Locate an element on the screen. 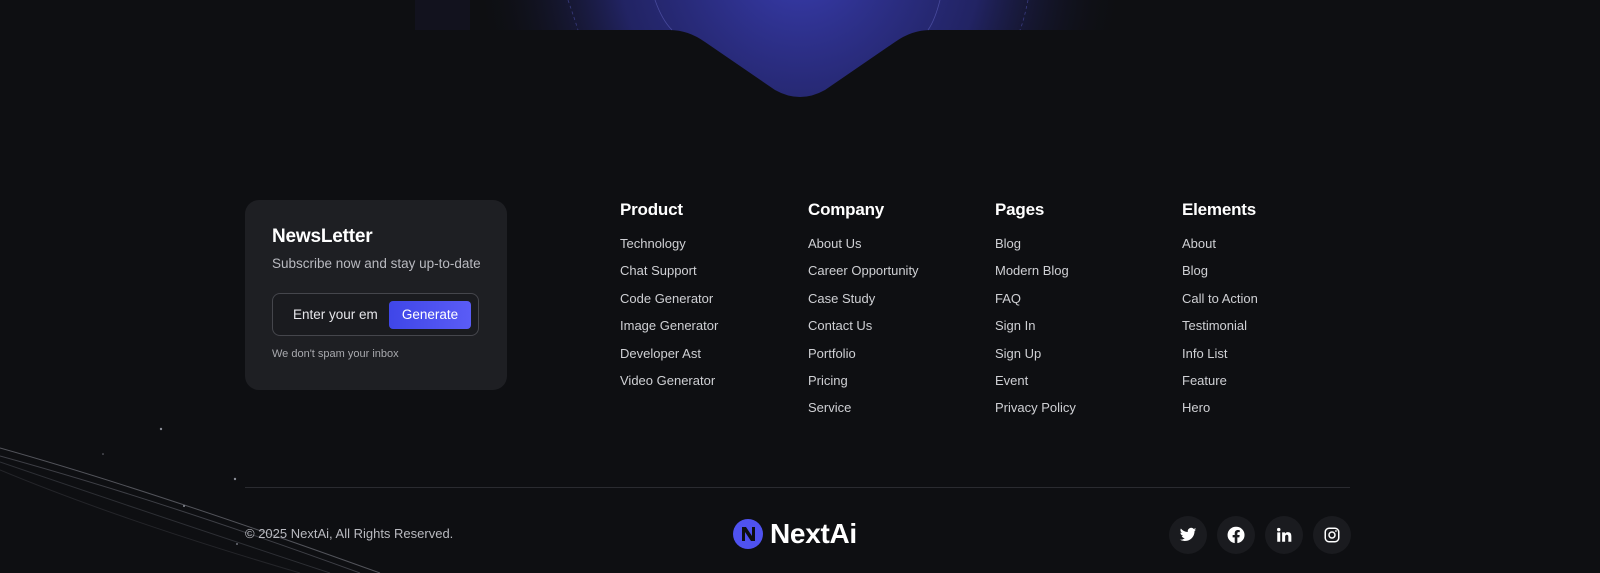 This screenshot has width=1600, height=573. footer-link-about-us: About Us is located at coordinates (834, 243).